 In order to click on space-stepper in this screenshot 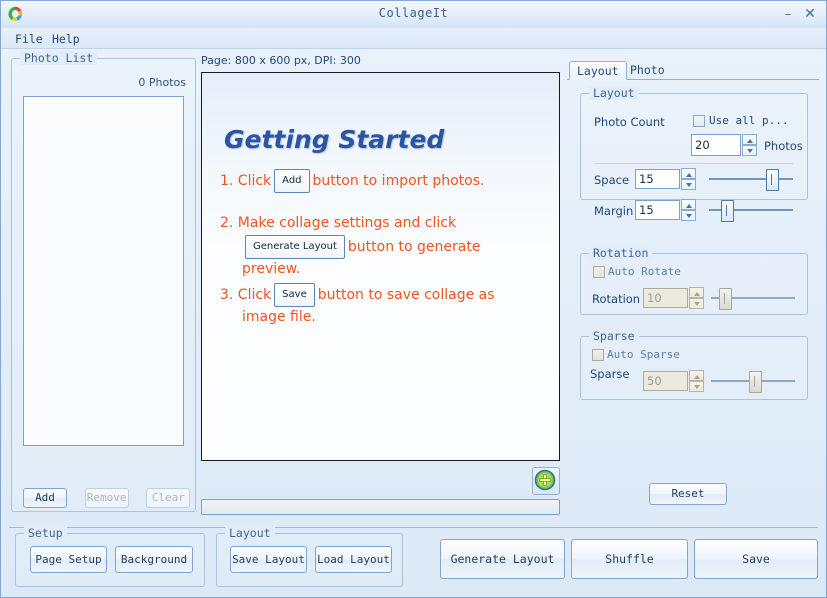, I will do `click(688, 179)`.